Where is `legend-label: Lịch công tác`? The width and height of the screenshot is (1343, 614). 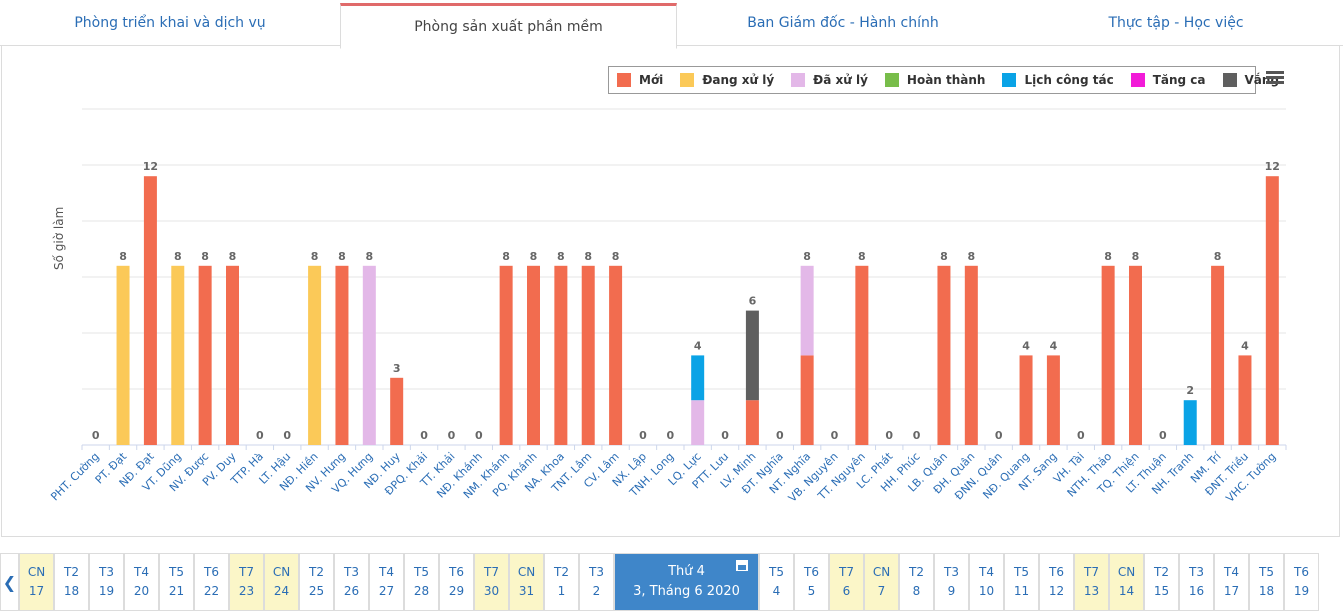
legend-label: Lịch công tác is located at coordinates (1069, 80).